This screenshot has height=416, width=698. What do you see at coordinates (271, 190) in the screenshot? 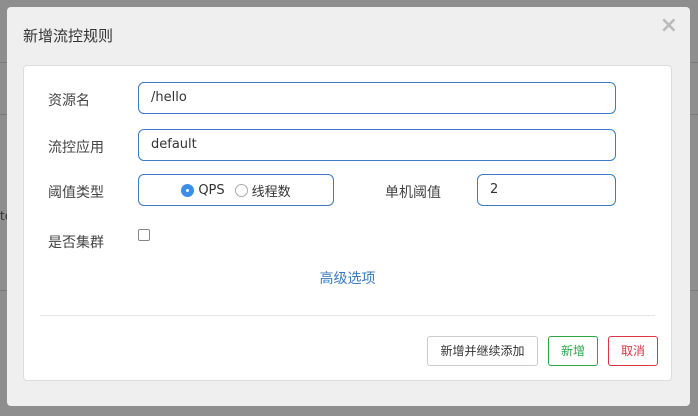
I see `radio-thread-count-label: 线程数` at bounding box center [271, 190].